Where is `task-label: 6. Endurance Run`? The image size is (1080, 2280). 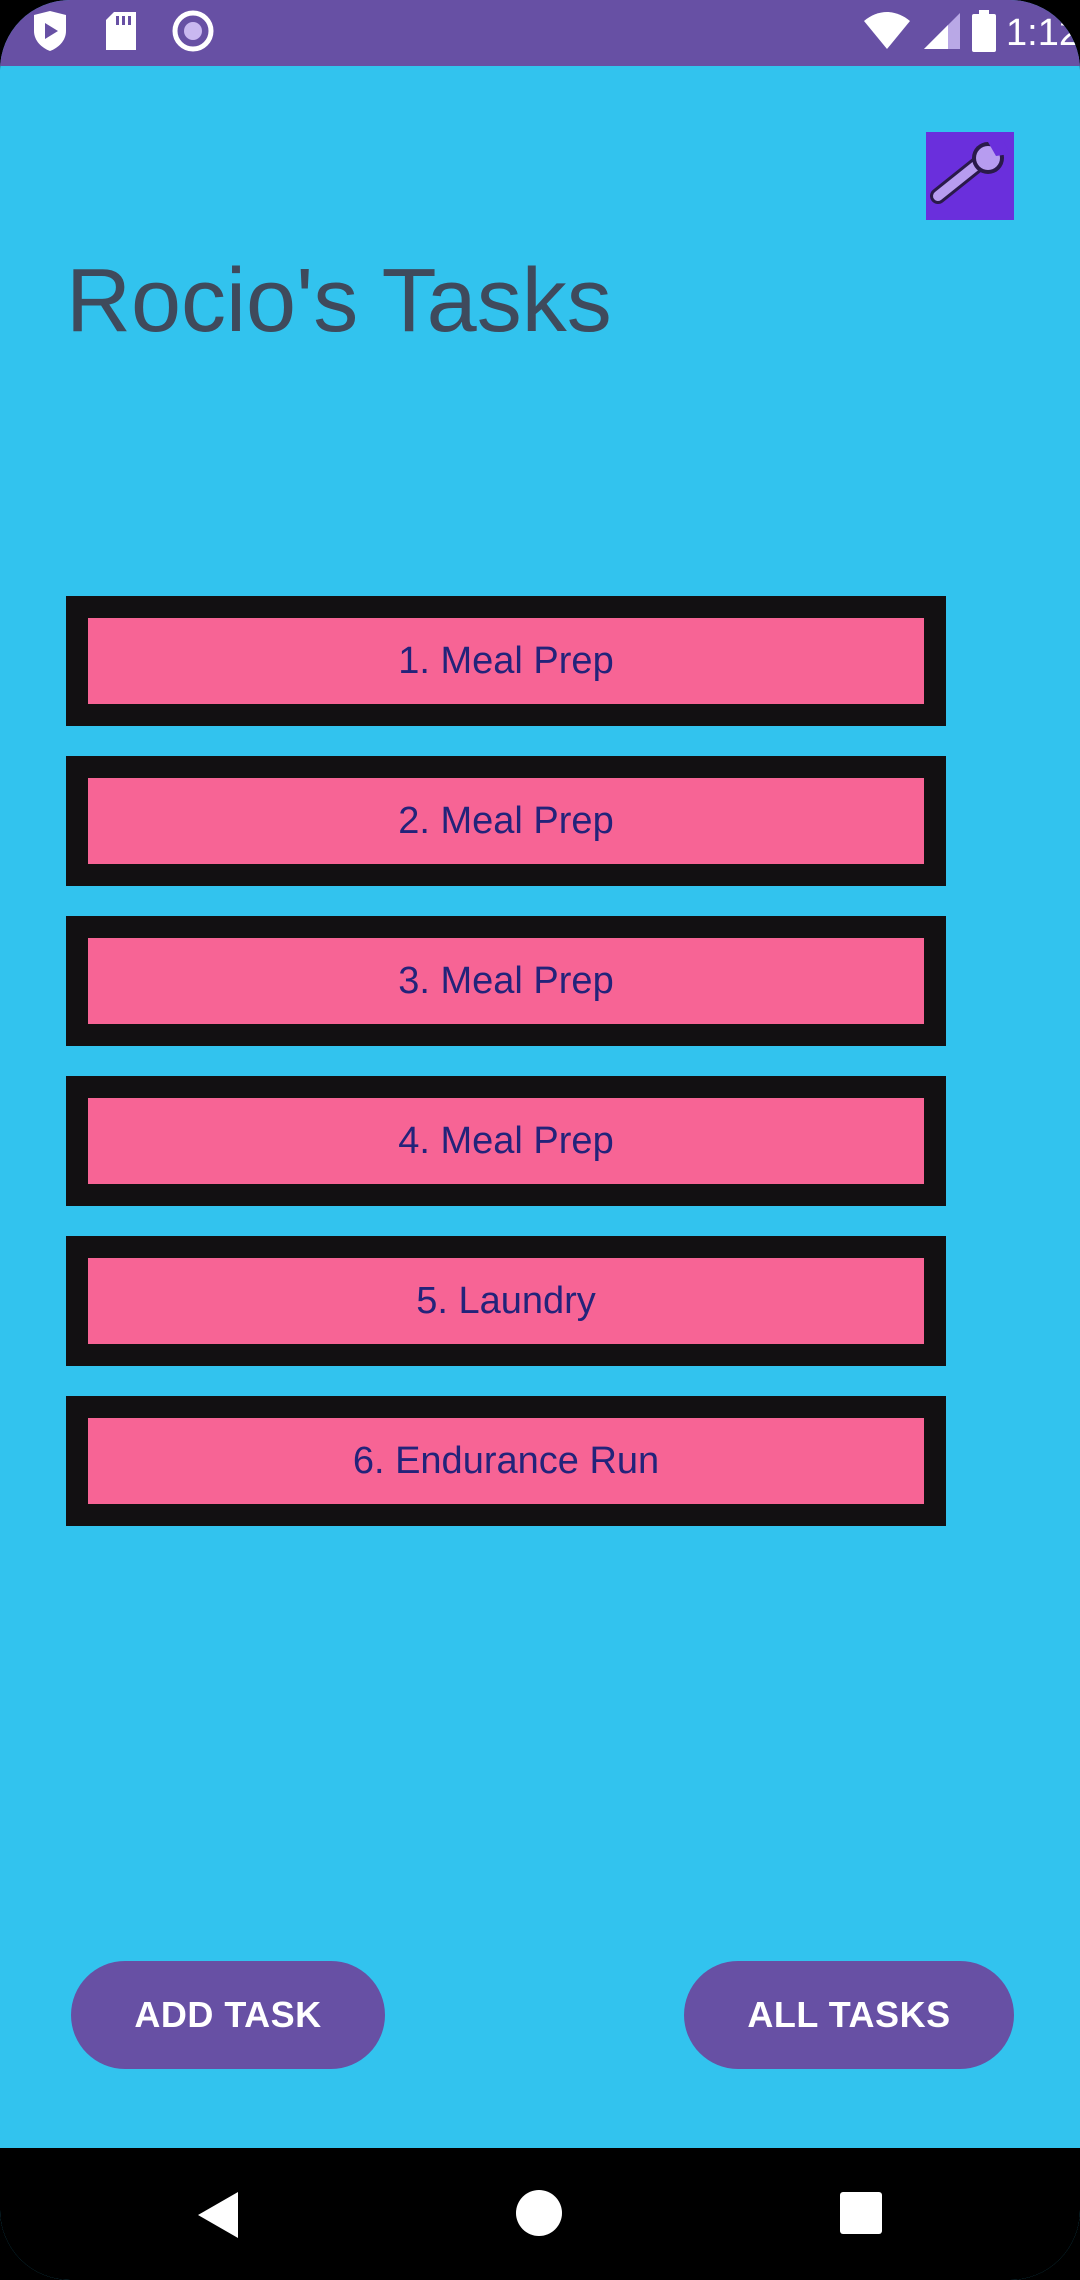
task-label: 6. Endurance Run is located at coordinates (506, 1461).